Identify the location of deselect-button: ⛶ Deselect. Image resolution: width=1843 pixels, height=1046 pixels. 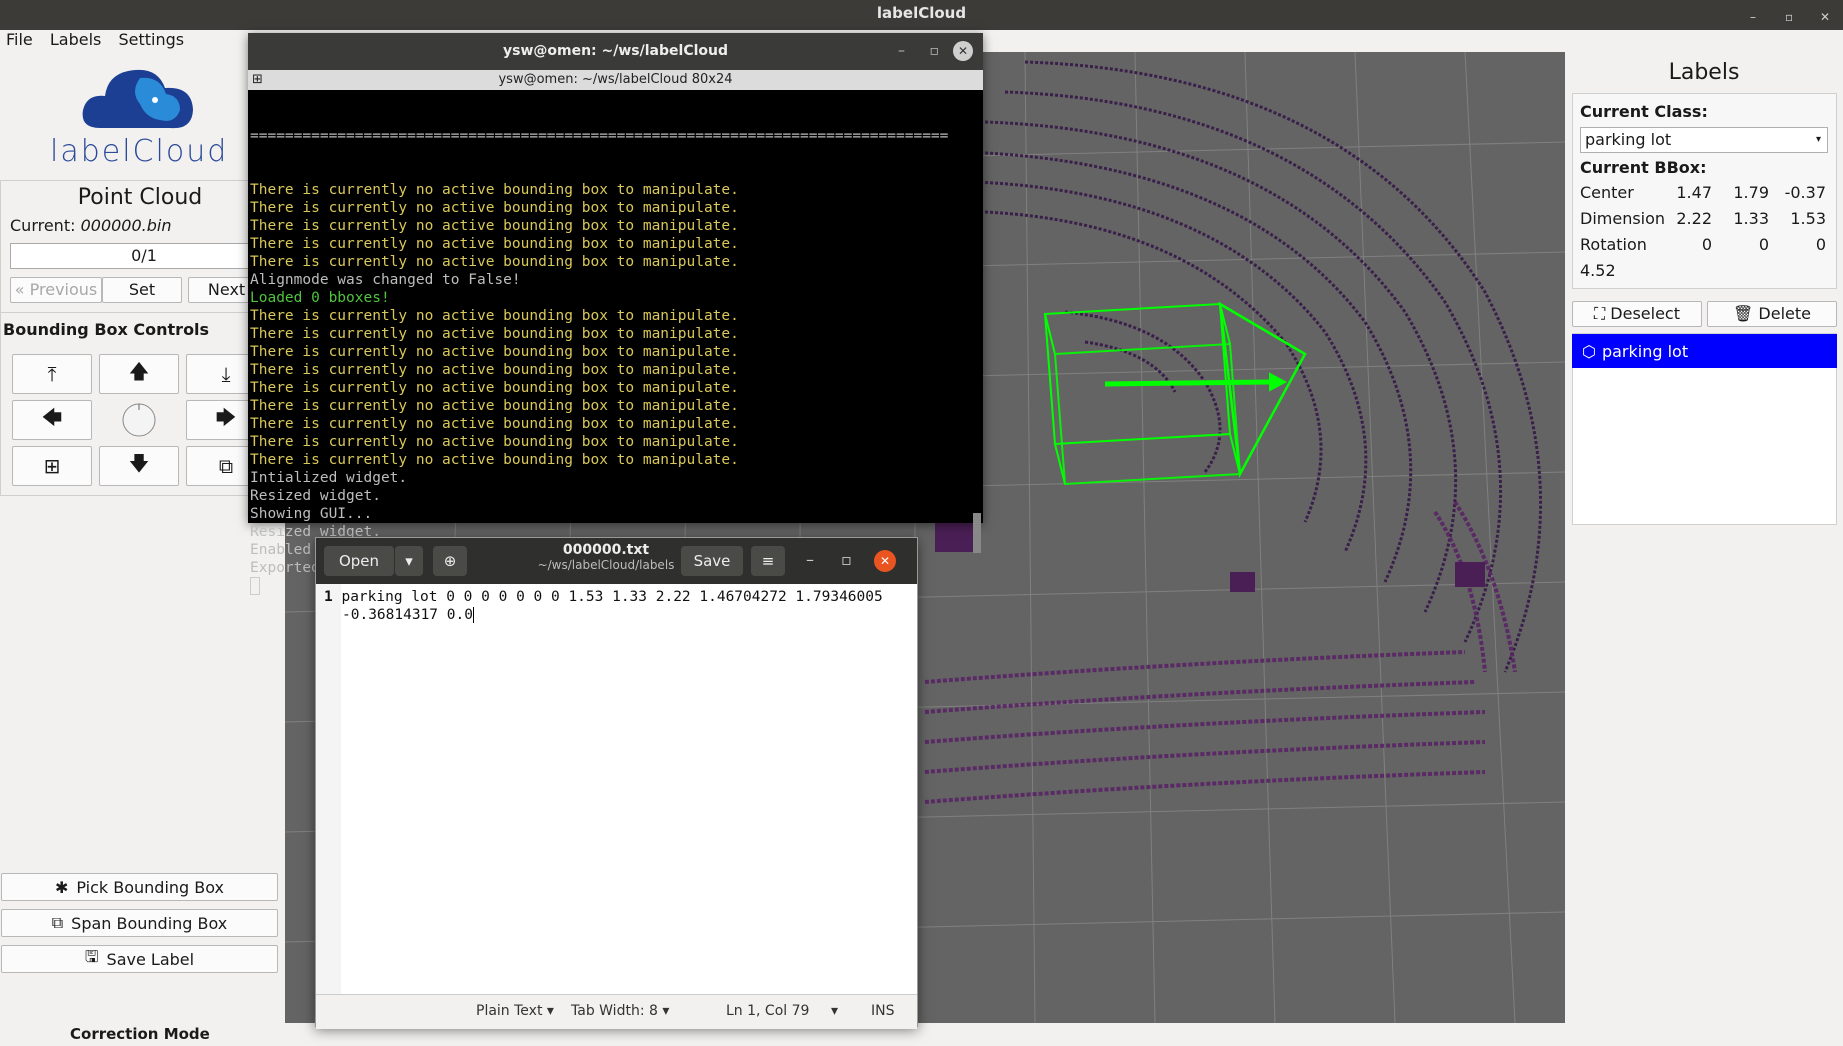
(1637, 314).